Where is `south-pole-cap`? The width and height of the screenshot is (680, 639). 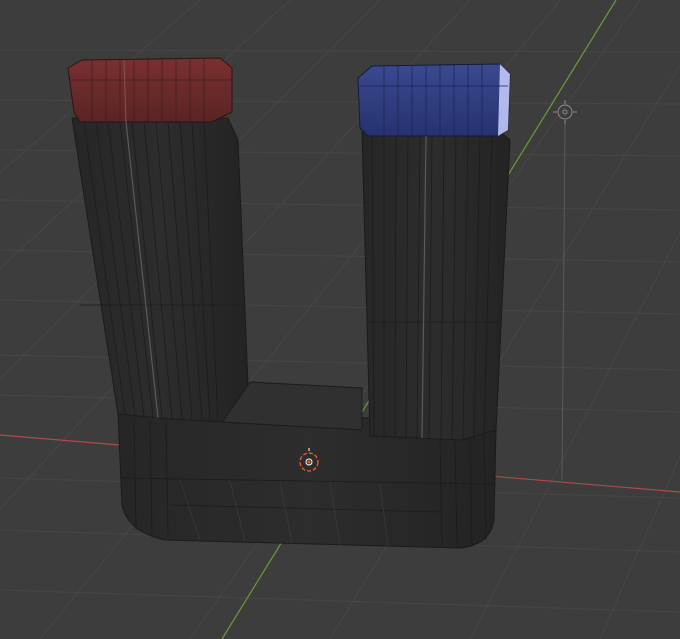 south-pole-cap is located at coordinates (434, 100).